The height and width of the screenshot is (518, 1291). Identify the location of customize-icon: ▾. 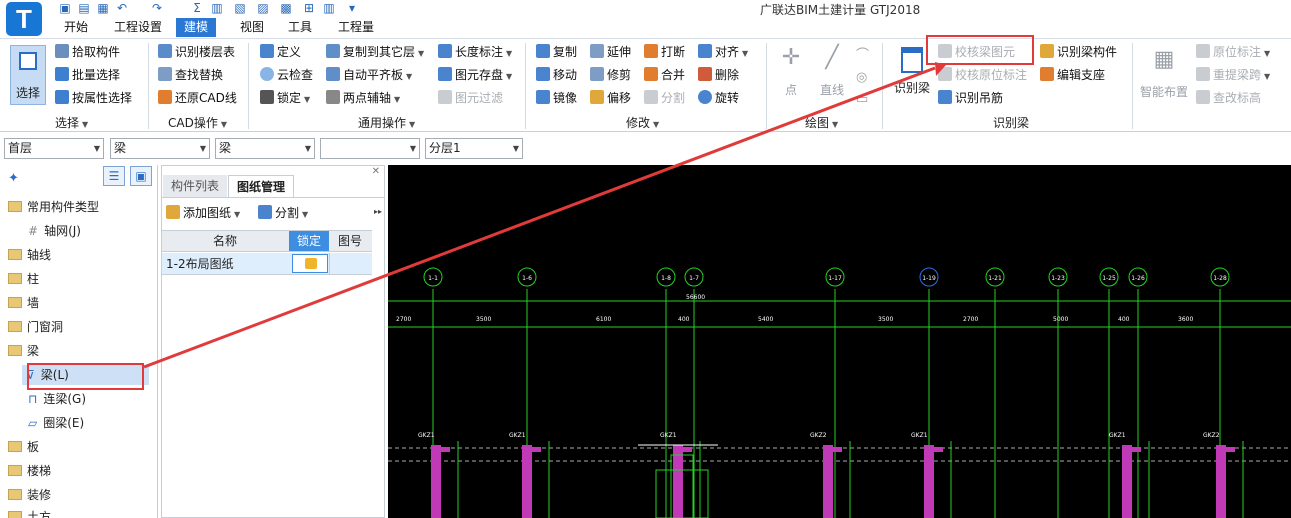
(352, 8).